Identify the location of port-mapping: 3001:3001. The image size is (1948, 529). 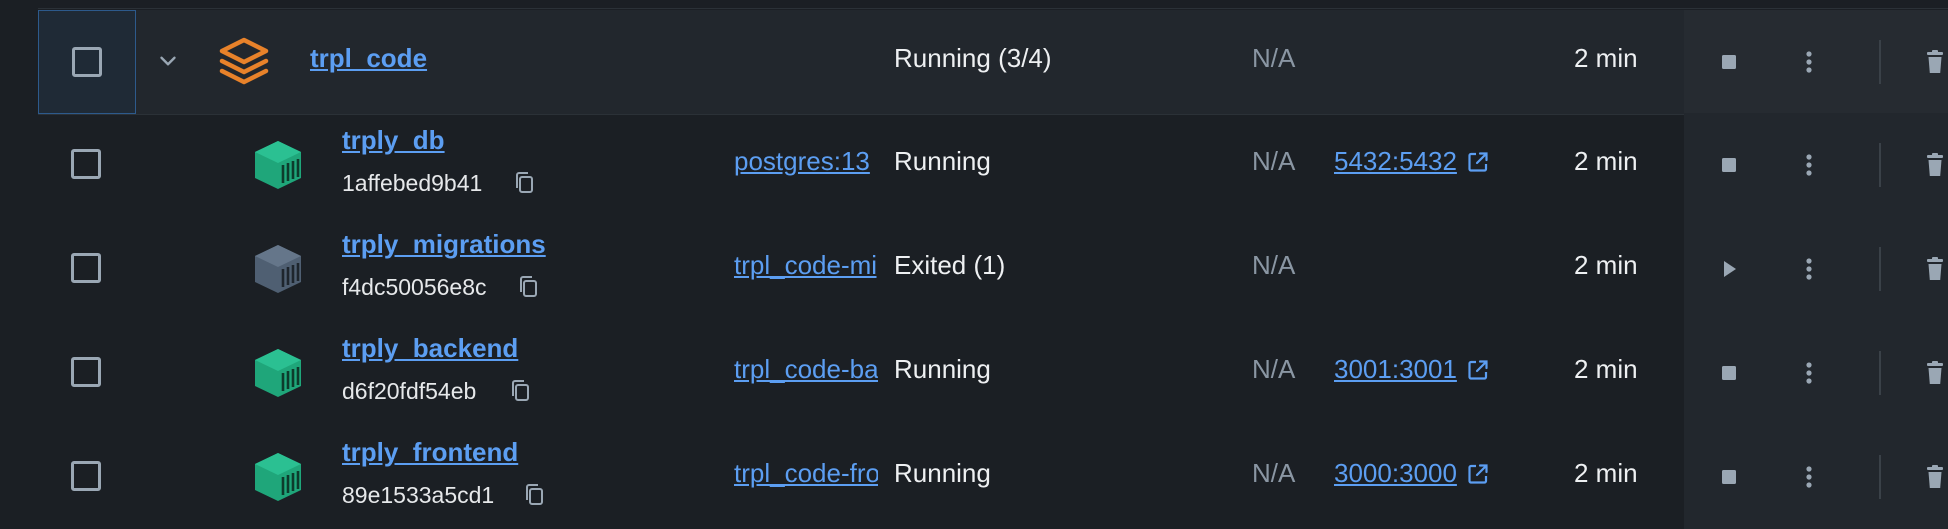
(1412, 369).